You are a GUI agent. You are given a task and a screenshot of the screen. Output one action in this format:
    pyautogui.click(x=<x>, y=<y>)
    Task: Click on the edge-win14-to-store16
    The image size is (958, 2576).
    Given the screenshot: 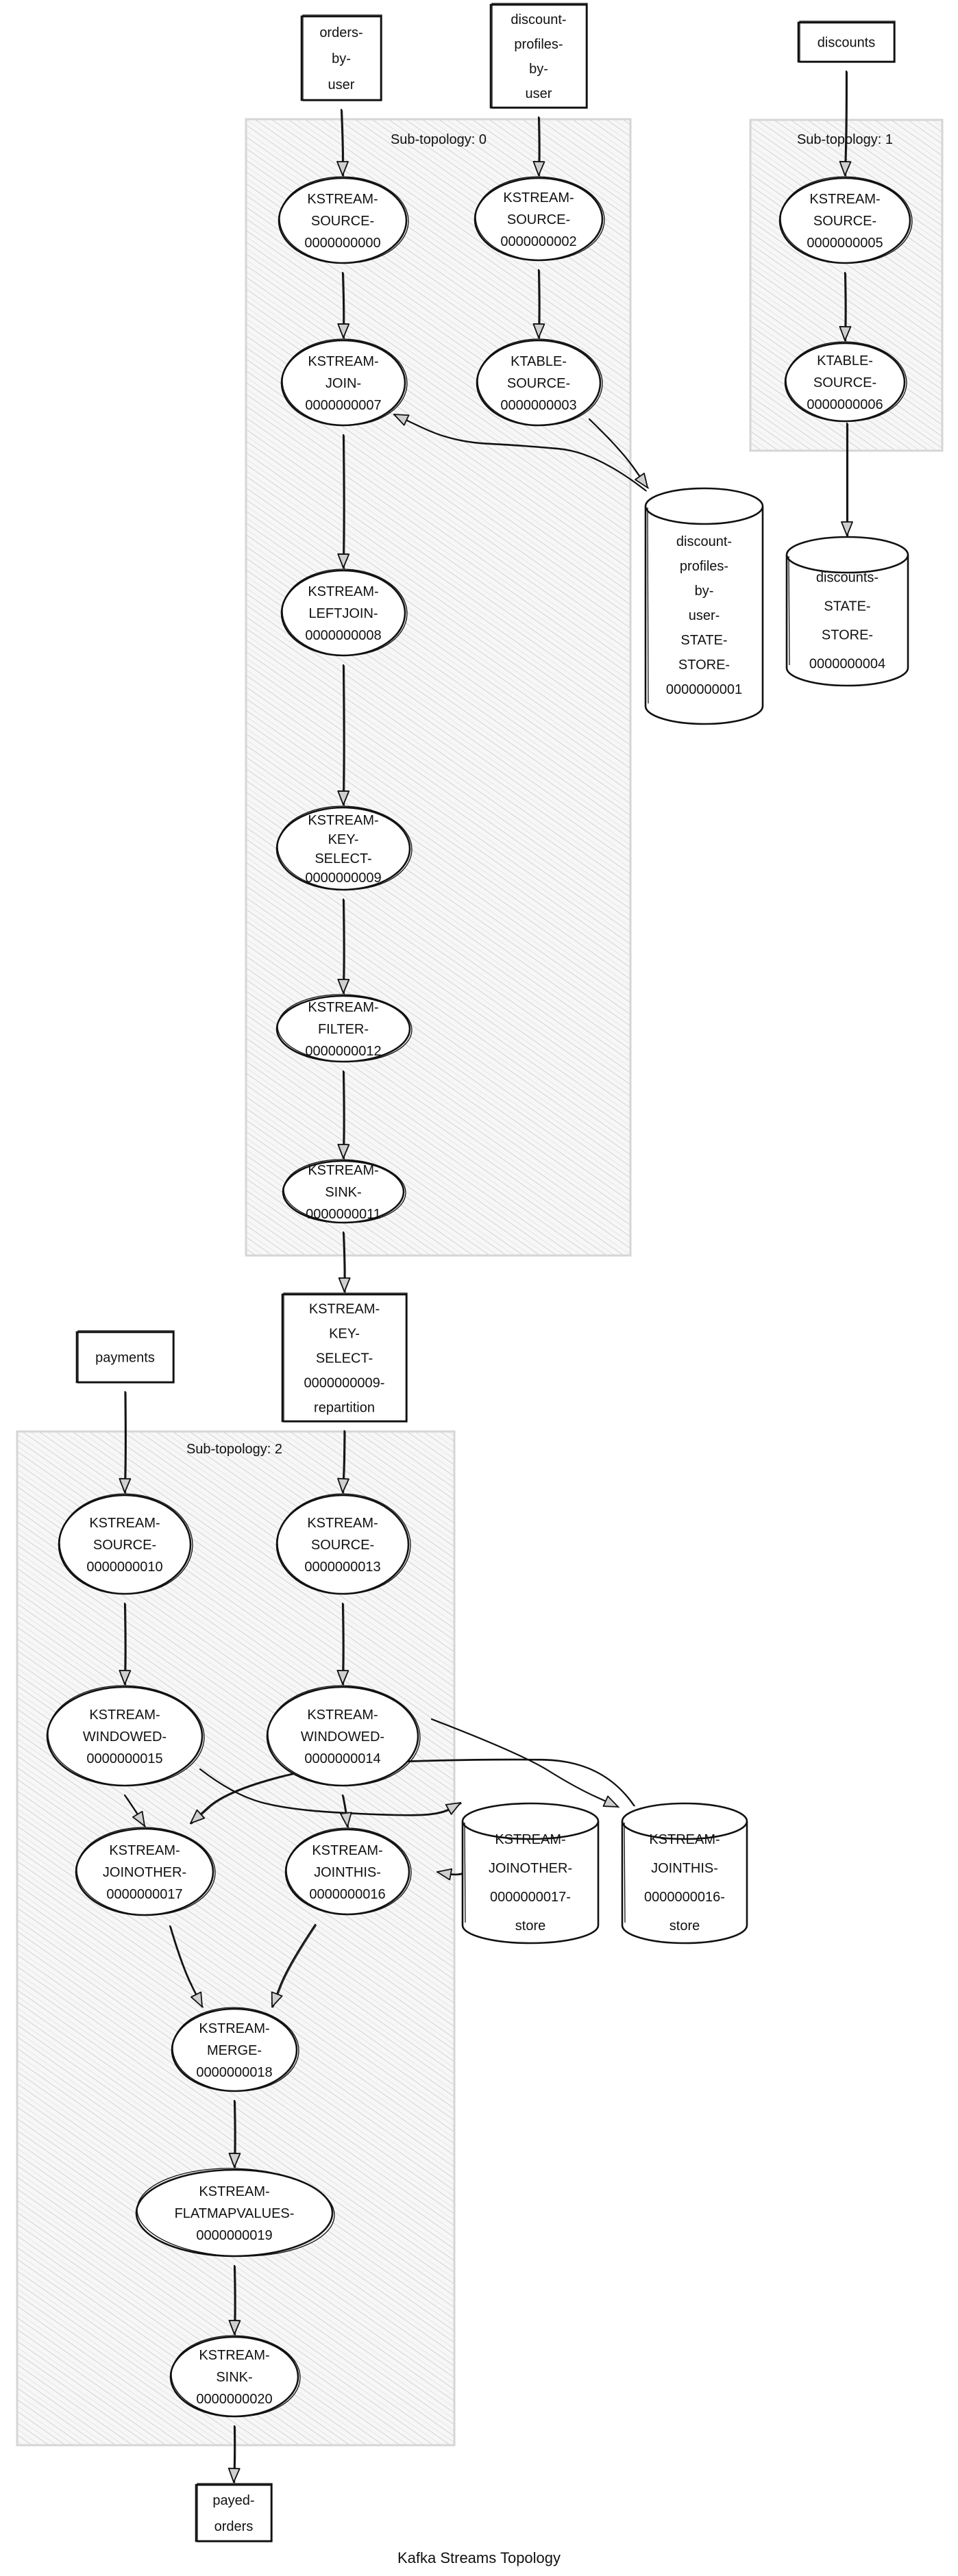 What is the action you would take?
    pyautogui.click(x=525, y=1763)
    